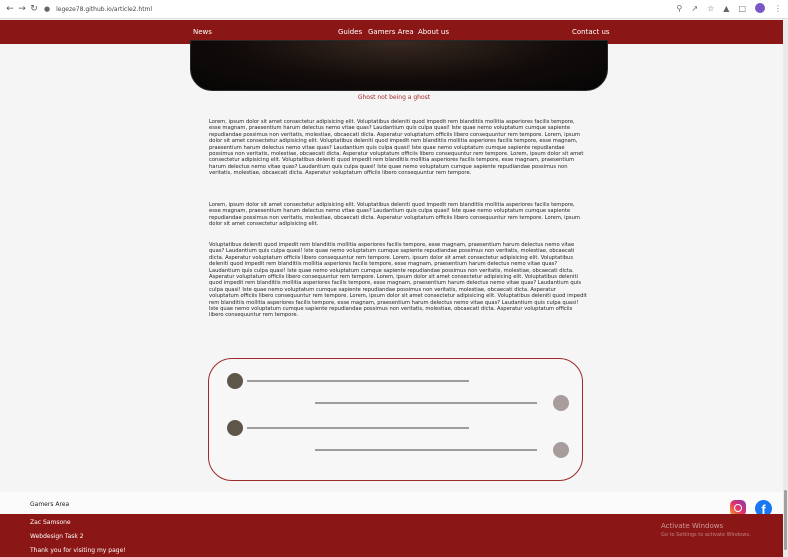 Image resolution: width=788 pixels, height=557 pixels. Describe the element at coordinates (710, 8) in the screenshot. I see `star-icon: ☆` at that location.